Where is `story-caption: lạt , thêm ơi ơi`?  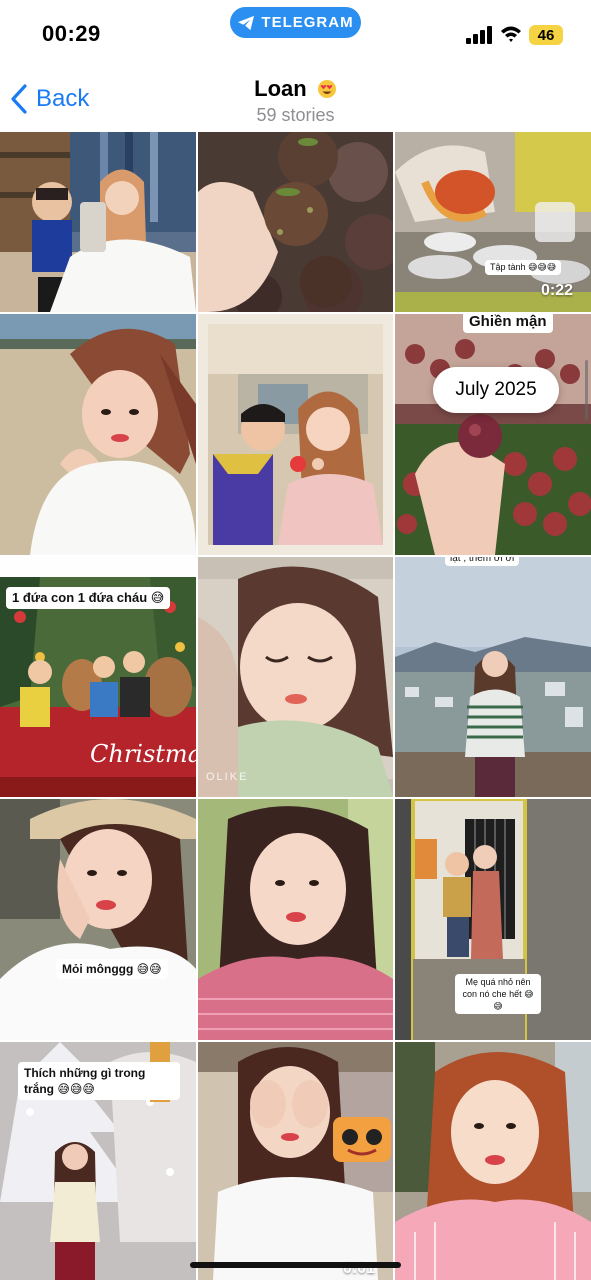 story-caption: lạt , thêm ơi ơi is located at coordinates (482, 561).